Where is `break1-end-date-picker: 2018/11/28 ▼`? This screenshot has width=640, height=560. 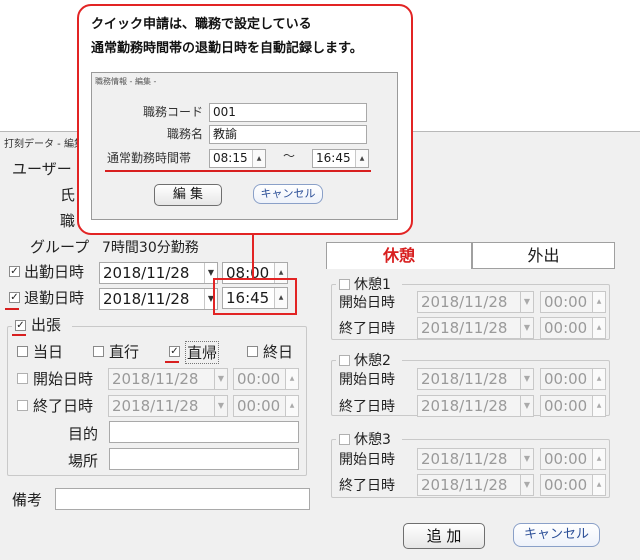 break1-end-date-picker: 2018/11/28 ▼ is located at coordinates (475, 328).